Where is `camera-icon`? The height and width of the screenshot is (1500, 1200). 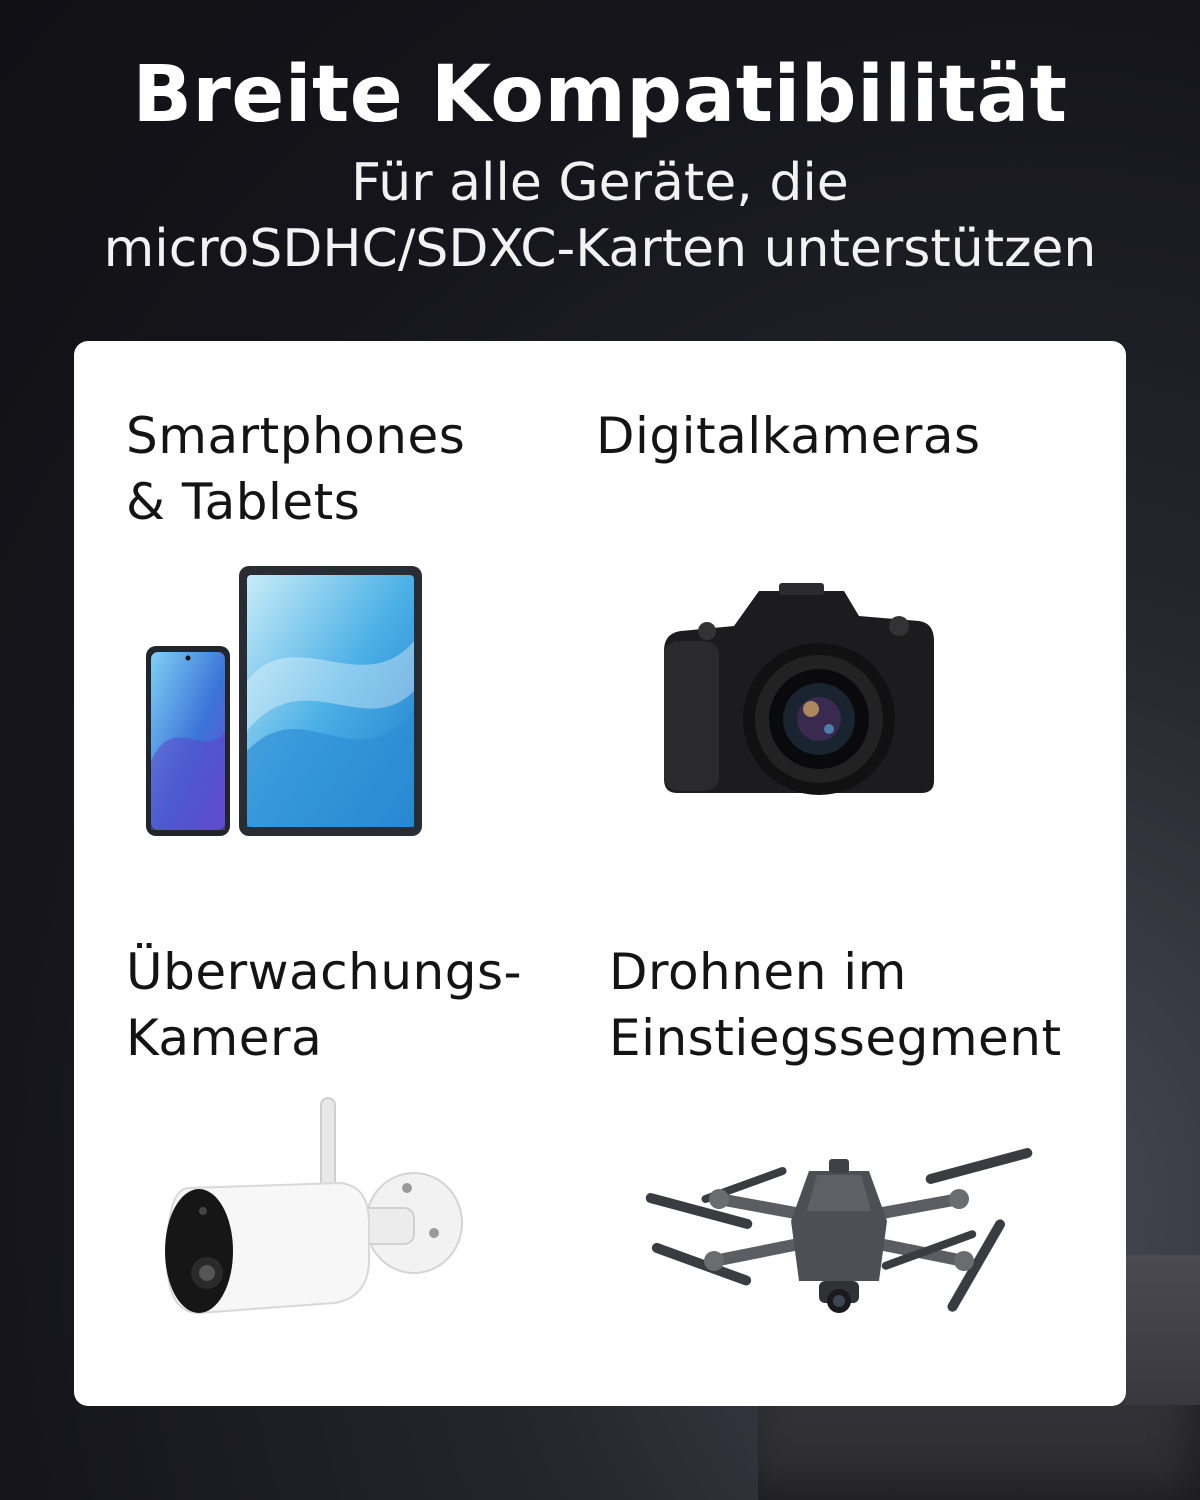 camera-icon is located at coordinates (799, 689).